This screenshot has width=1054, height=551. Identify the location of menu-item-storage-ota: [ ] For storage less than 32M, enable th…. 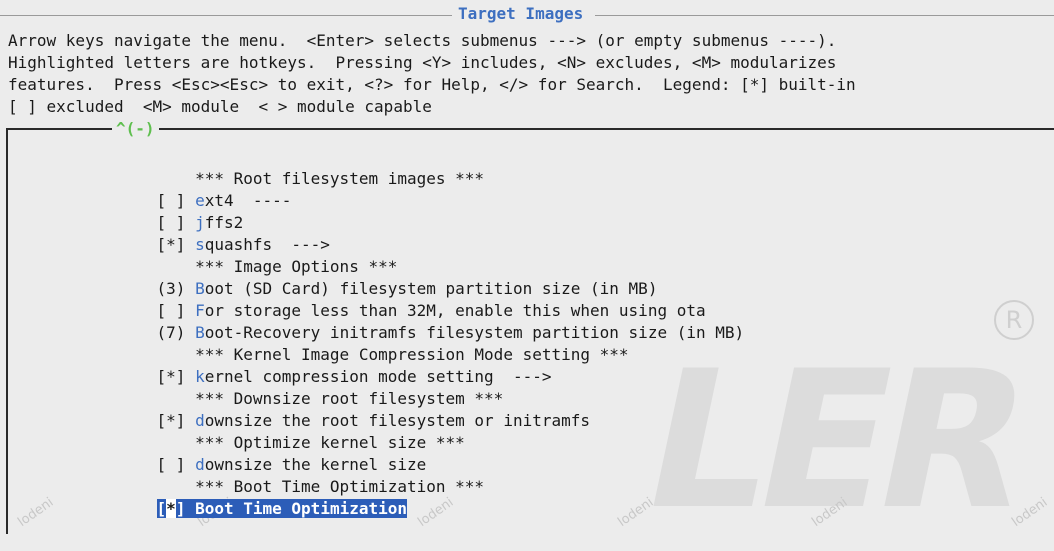
(412, 299).